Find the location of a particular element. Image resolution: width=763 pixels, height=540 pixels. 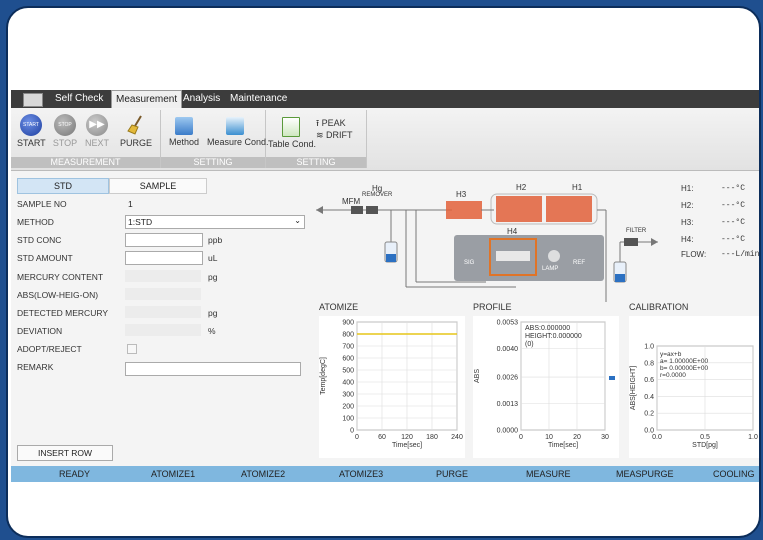

mercury-content-unit: pg is located at coordinates (213, 277).